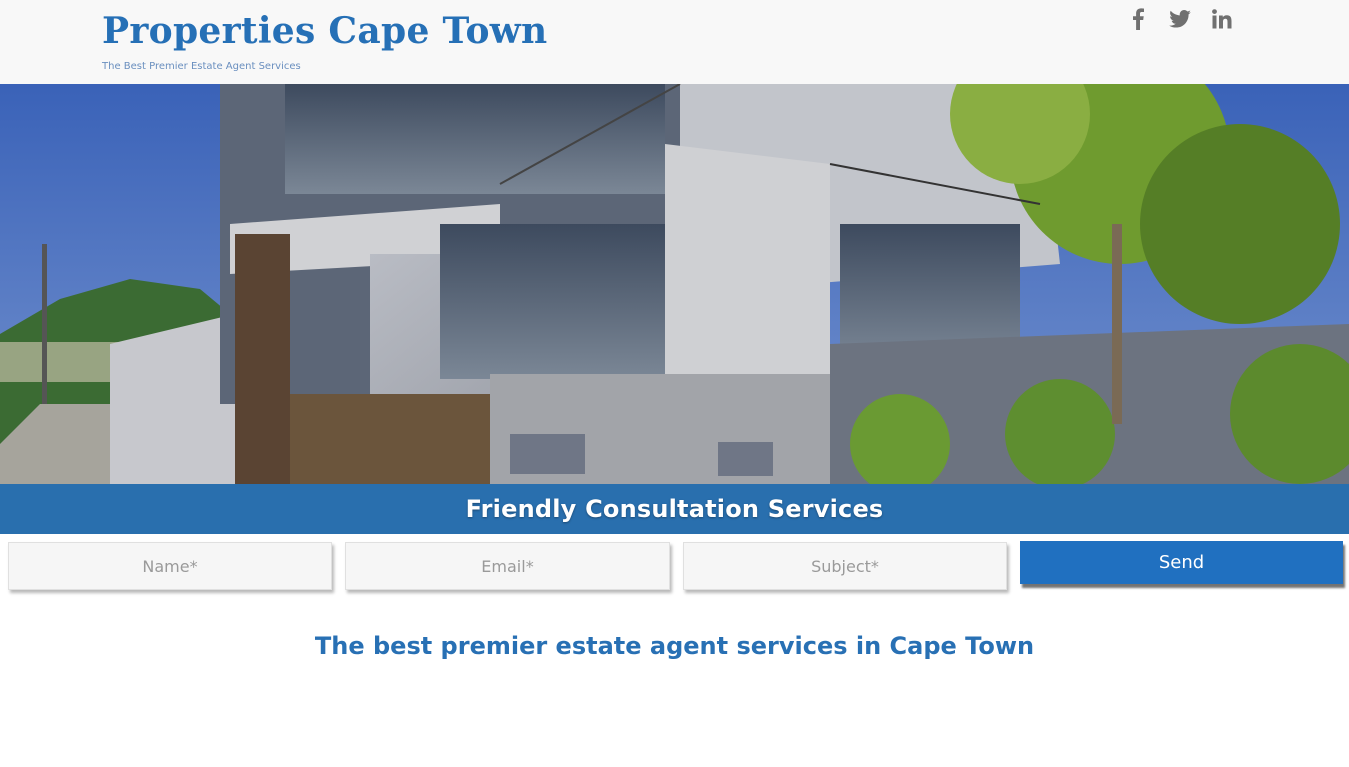  I want to click on send-button: Send, so click(1181, 562).